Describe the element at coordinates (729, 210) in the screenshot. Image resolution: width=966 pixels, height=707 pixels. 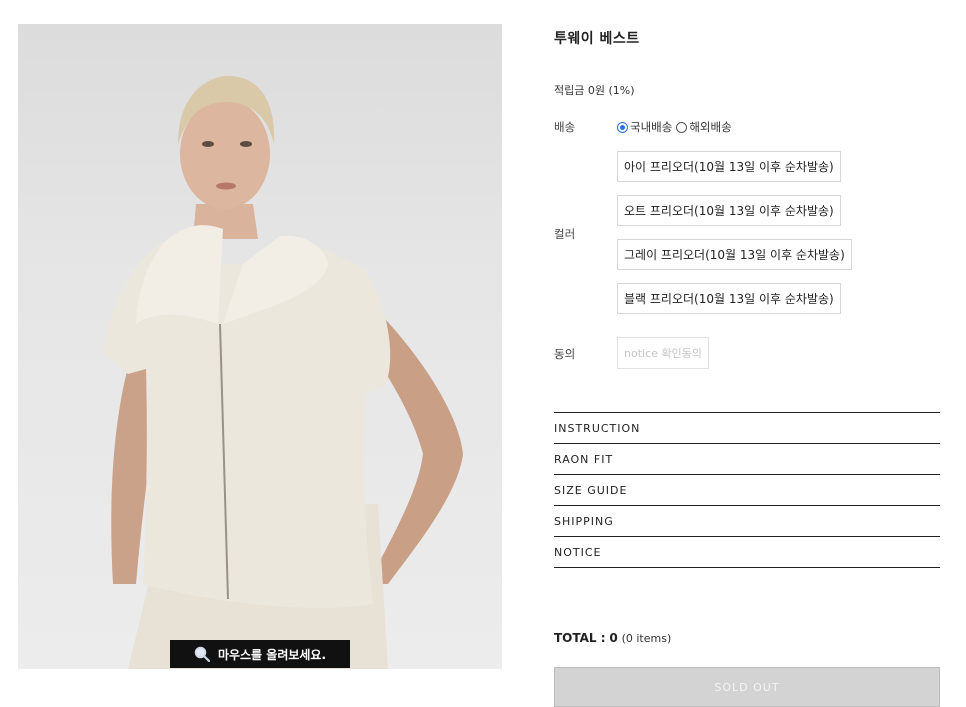
I see `color-option-oat: 오트 프리오더(10월 13일 이후 순차발송)` at that location.